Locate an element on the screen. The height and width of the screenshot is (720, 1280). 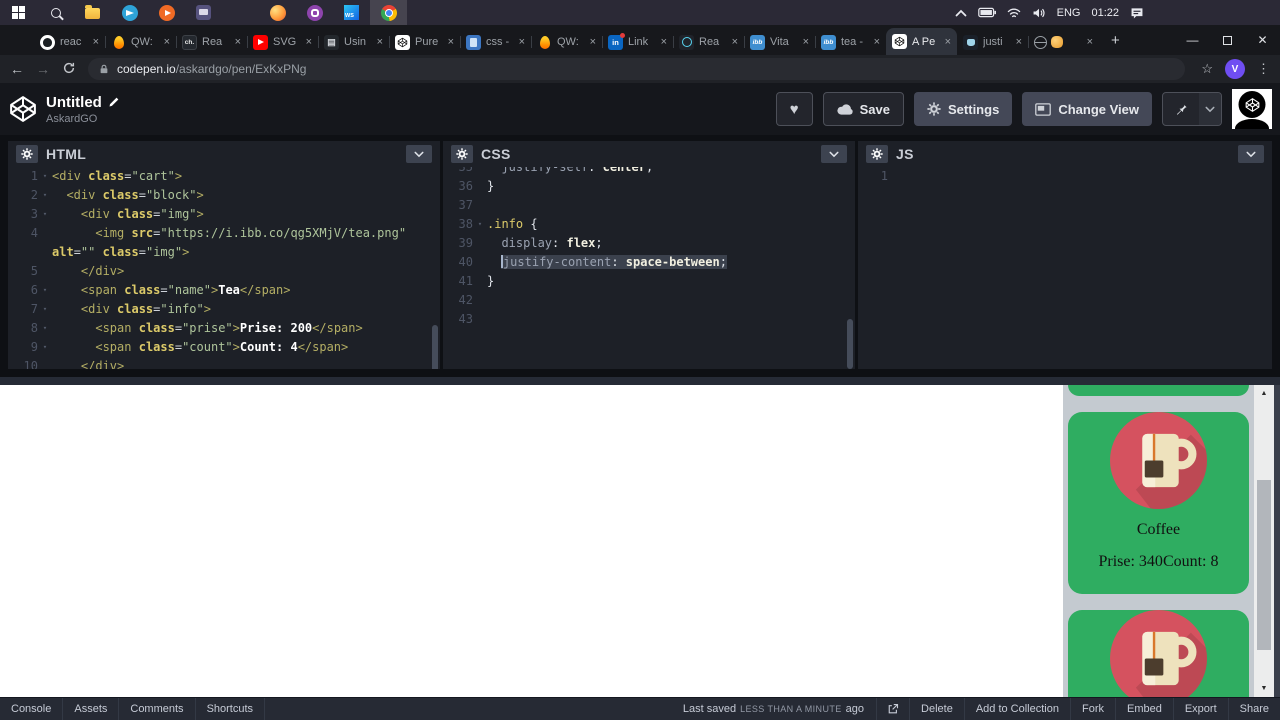
footer-comments-button: Comments is located at coordinates (157, 709).